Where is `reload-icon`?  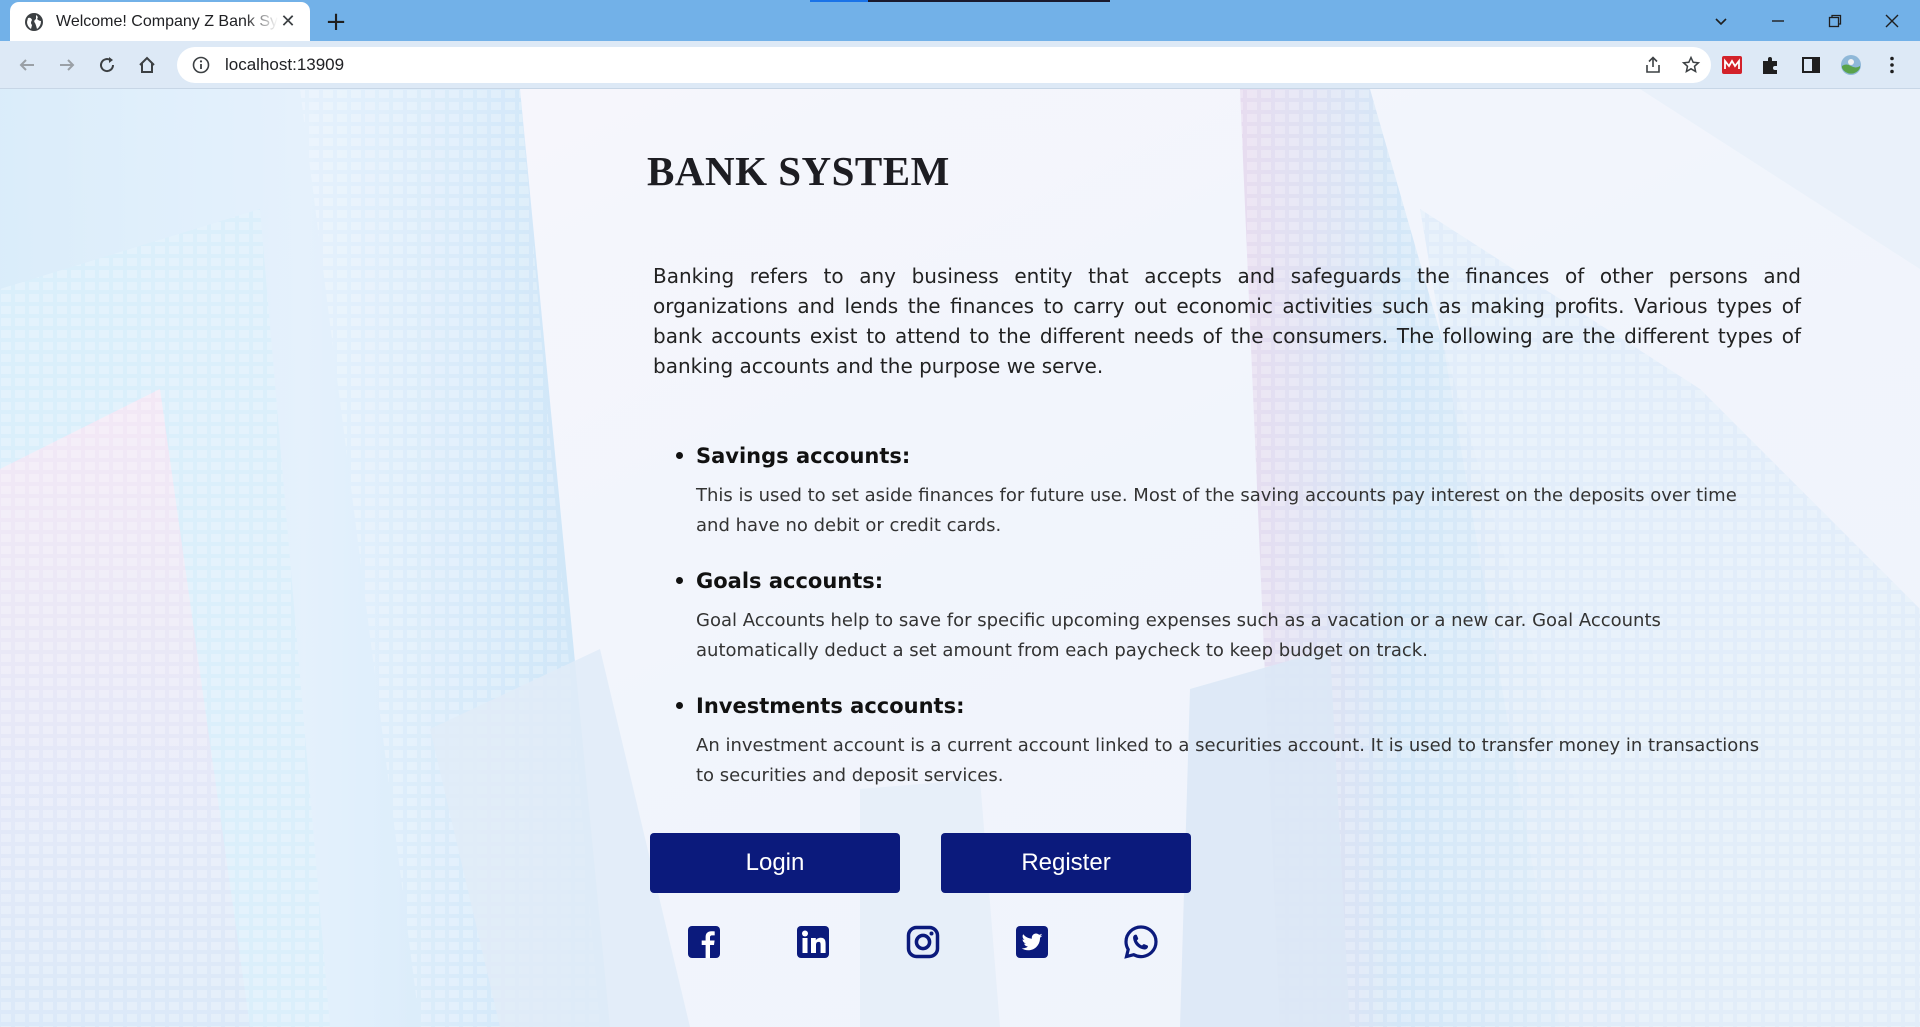
reload-icon is located at coordinates (107, 64).